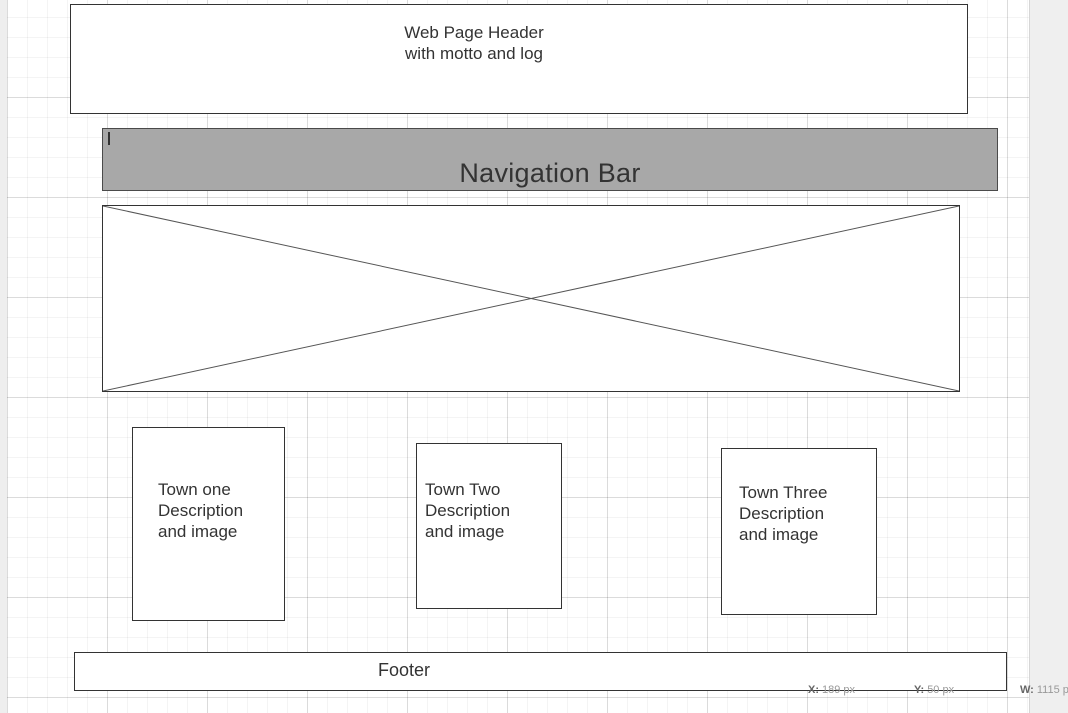  What do you see at coordinates (550, 173) in the screenshot?
I see `navigation-bar-label: Navigation Bar` at bounding box center [550, 173].